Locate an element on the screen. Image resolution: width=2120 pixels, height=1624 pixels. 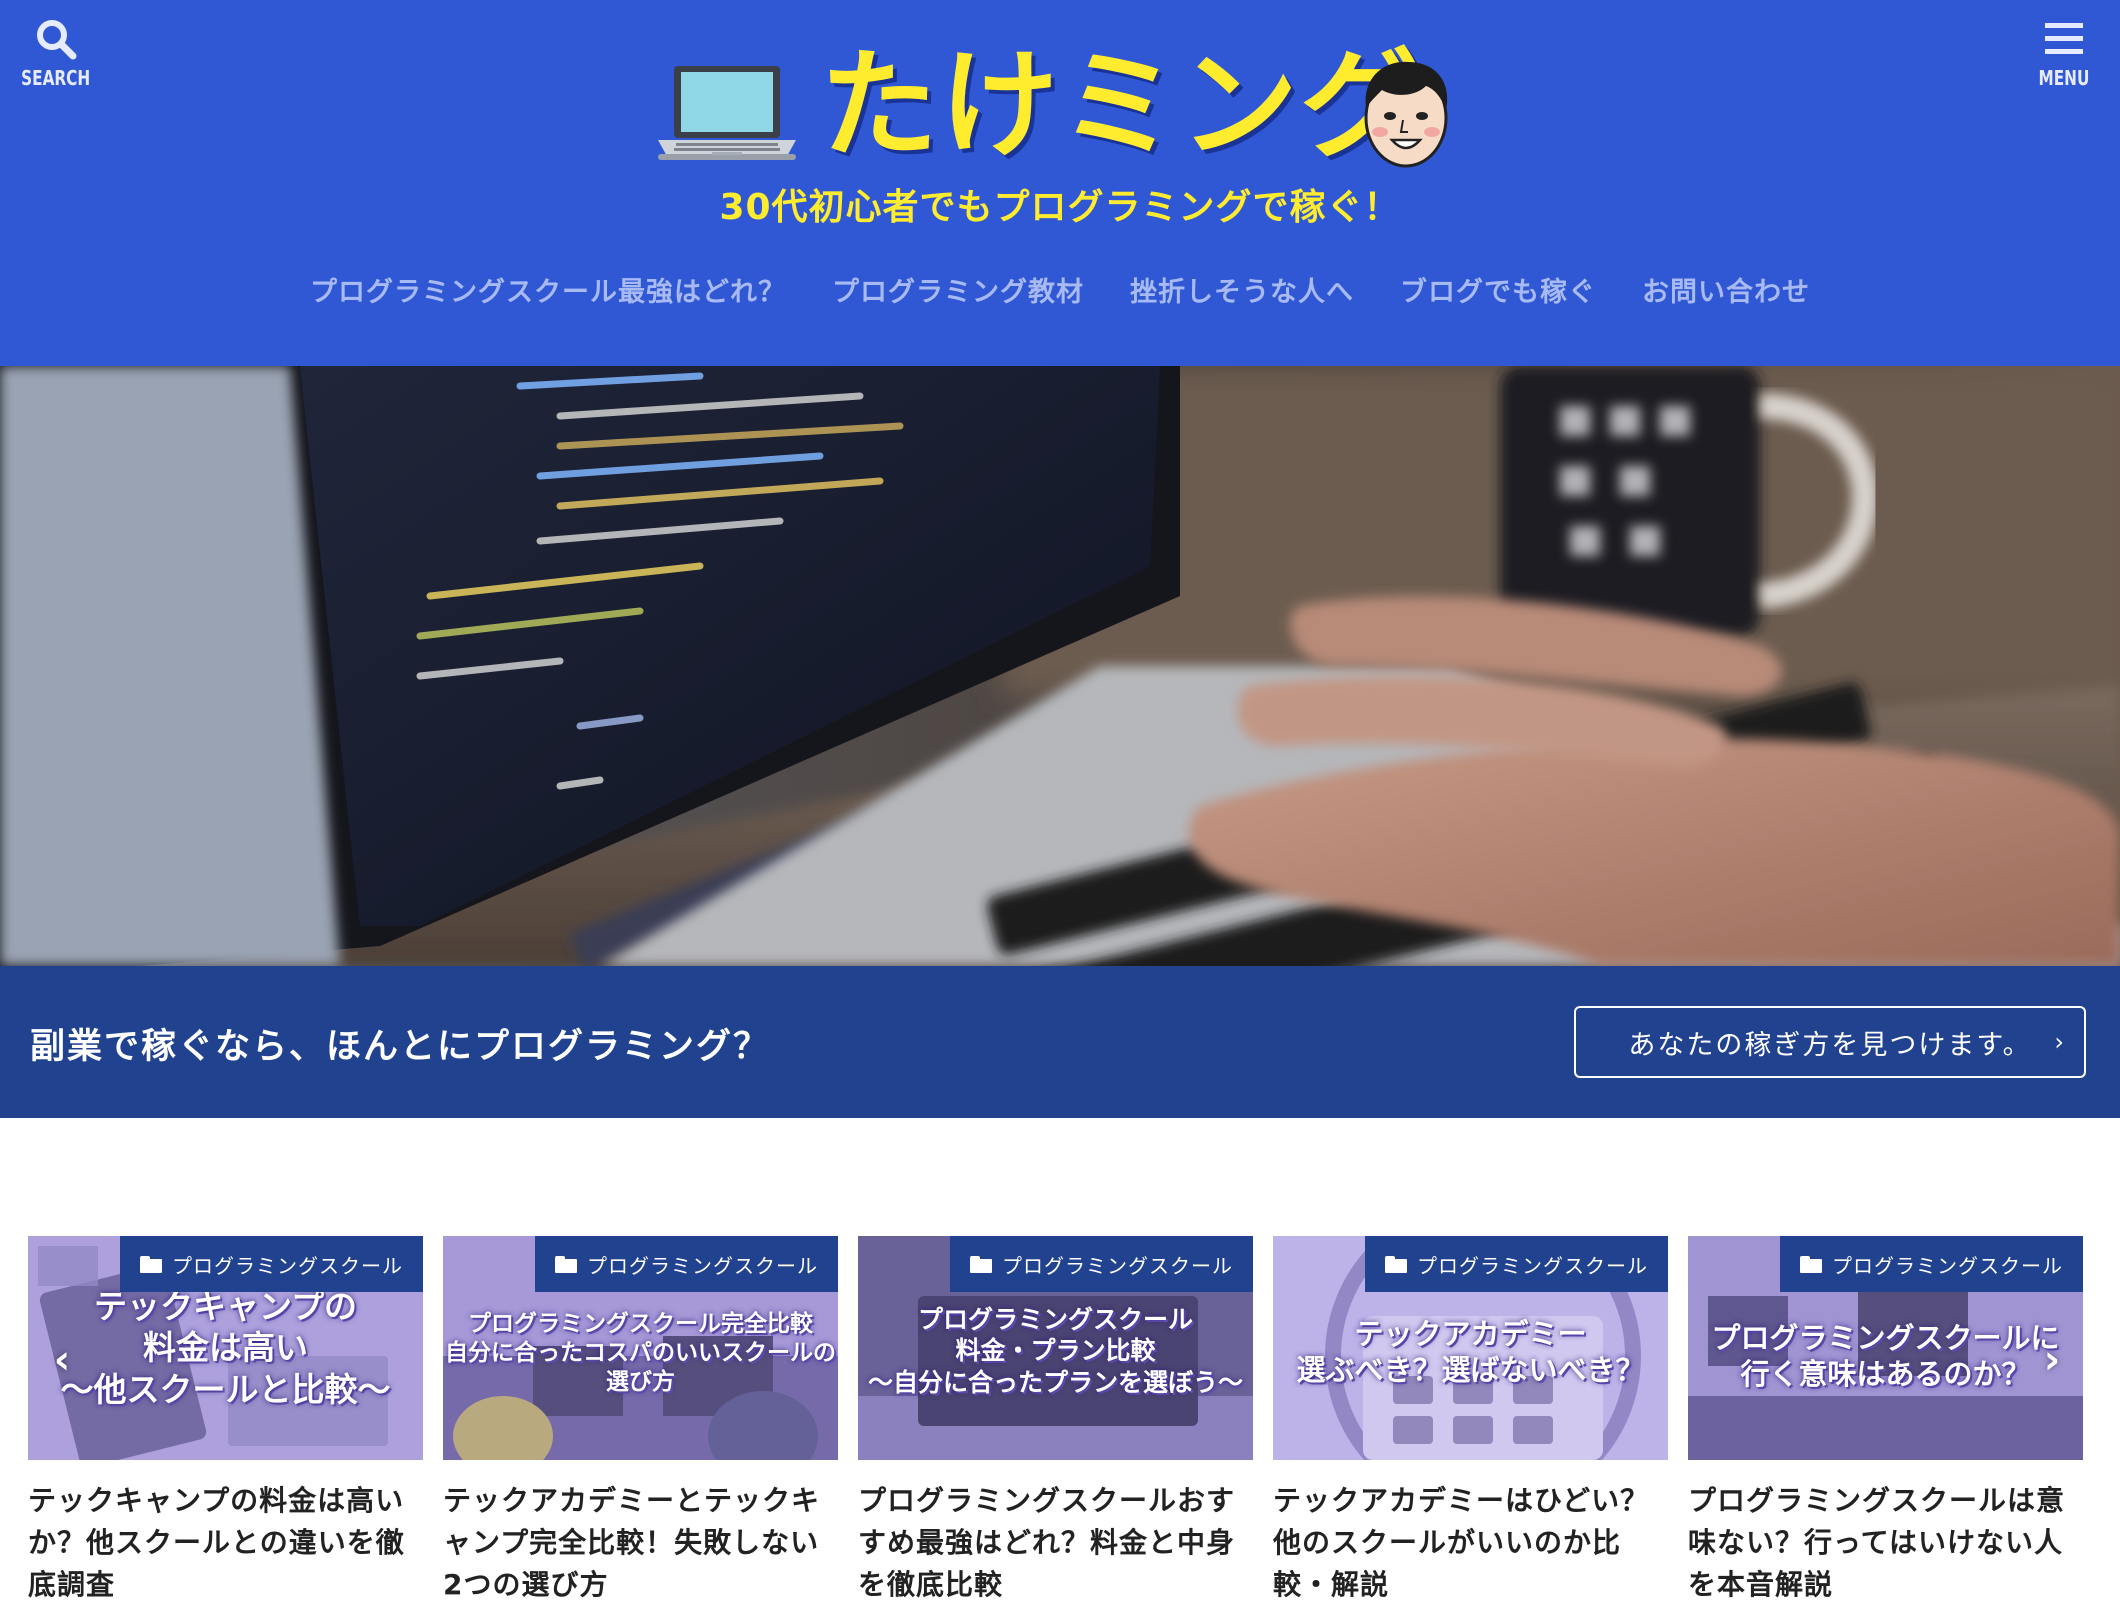
menu-label: MENU is located at coordinates (2064, 78).